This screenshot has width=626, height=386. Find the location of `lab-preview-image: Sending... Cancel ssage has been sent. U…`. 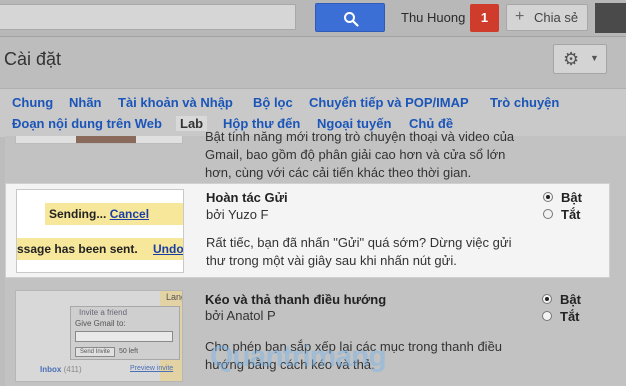

lab-preview-image: Sending... Cancel ssage has been sent. U… is located at coordinates (100, 231).